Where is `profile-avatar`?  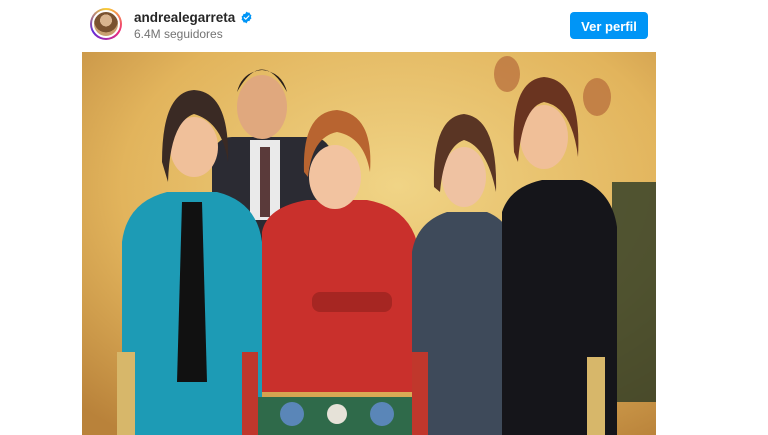
profile-avatar is located at coordinates (106, 24).